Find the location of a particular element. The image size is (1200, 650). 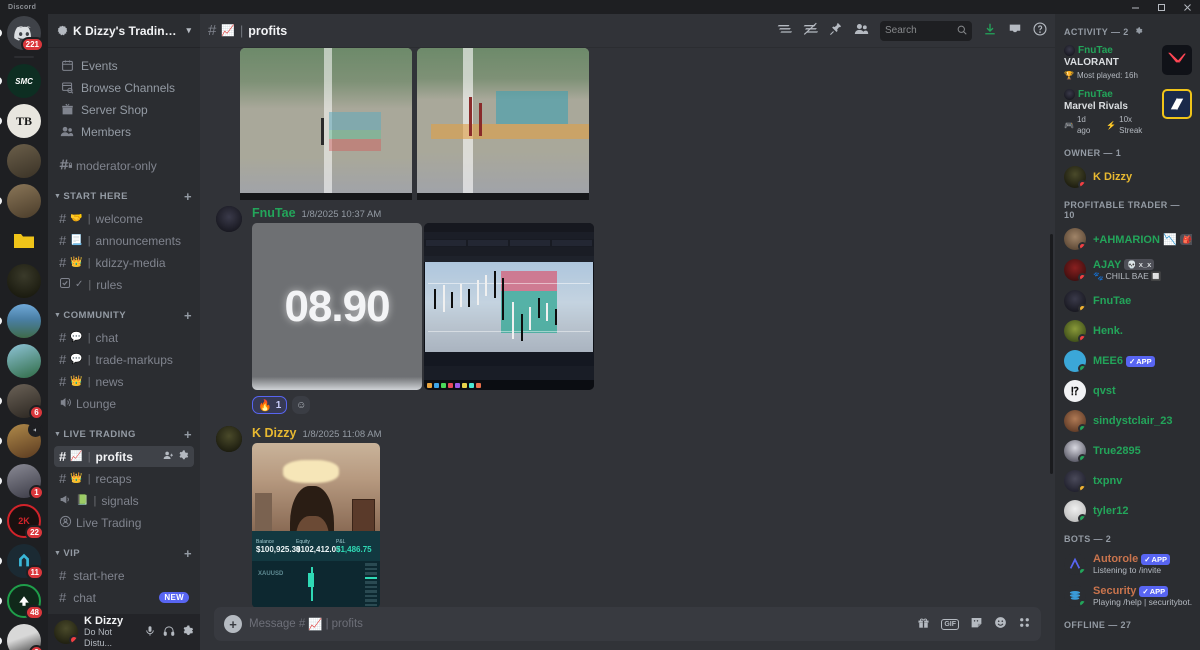

category-vip: ▼ VIP + is located at coordinates (124, 553).